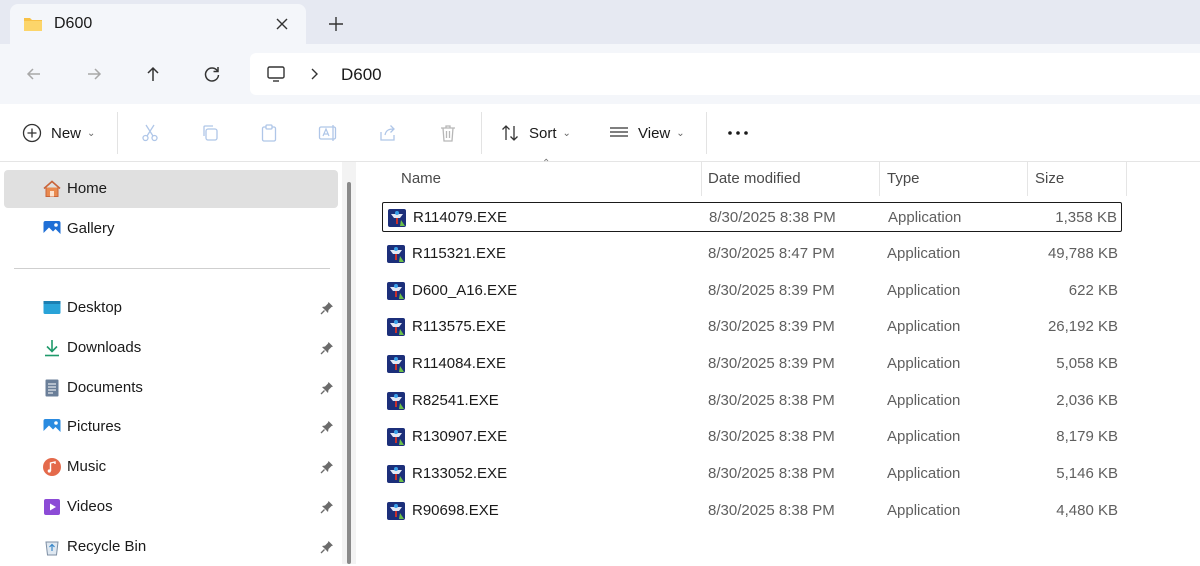  Describe the element at coordinates (52, 388) in the screenshot. I see `documents-icon` at that location.